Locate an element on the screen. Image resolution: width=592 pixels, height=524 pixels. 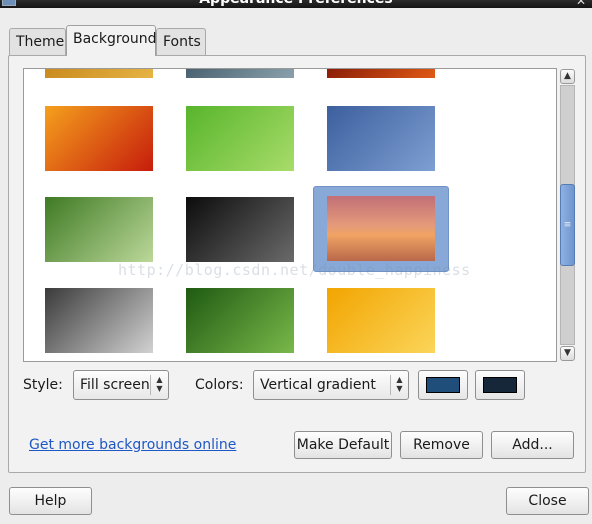
secondary-color-swatch is located at coordinates (500, 385).